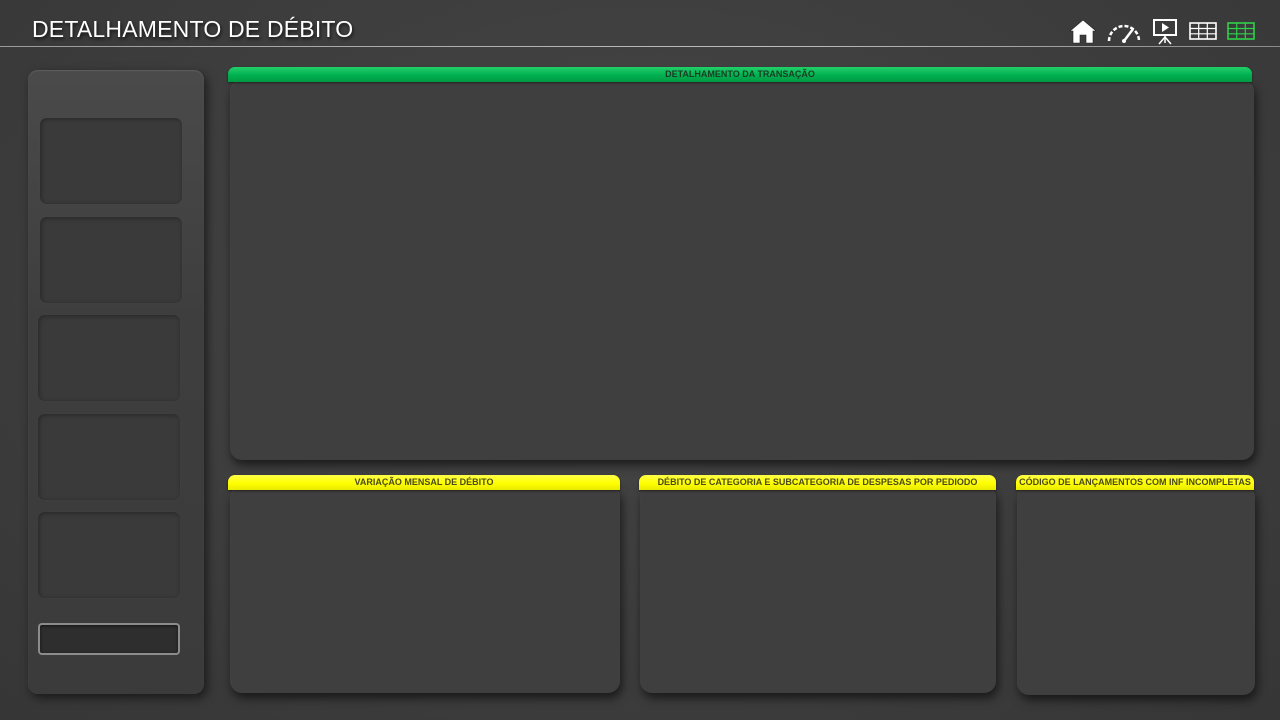 The image size is (1280, 720). Describe the element at coordinates (818, 589) in the screenshot. I see `category-debit-panel` at that location.